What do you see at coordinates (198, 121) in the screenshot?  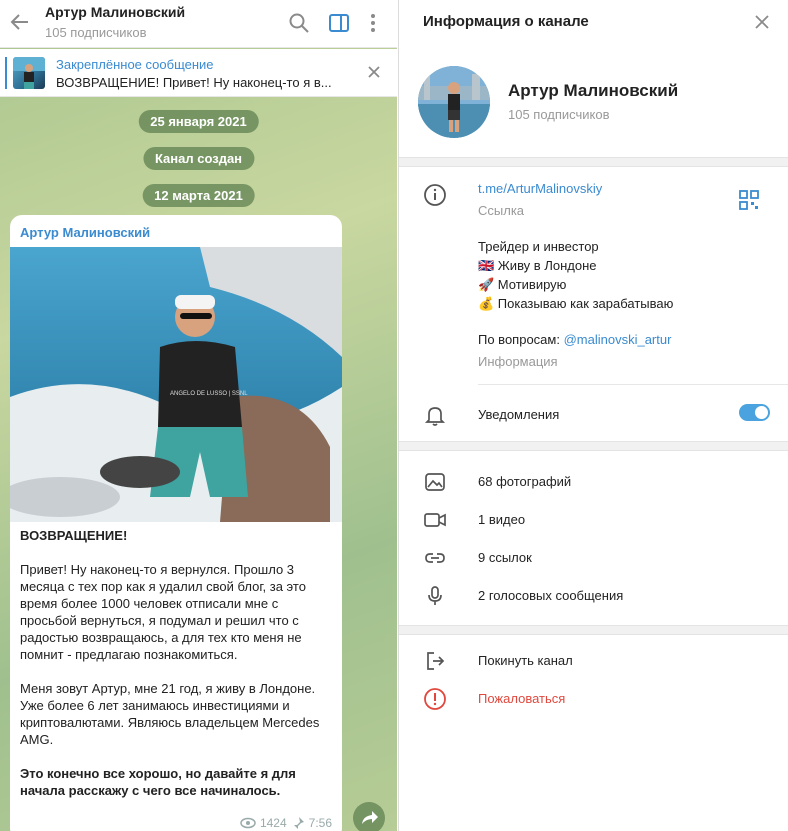 I see `date-separator: 25 января 2021` at bounding box center [198, 121].